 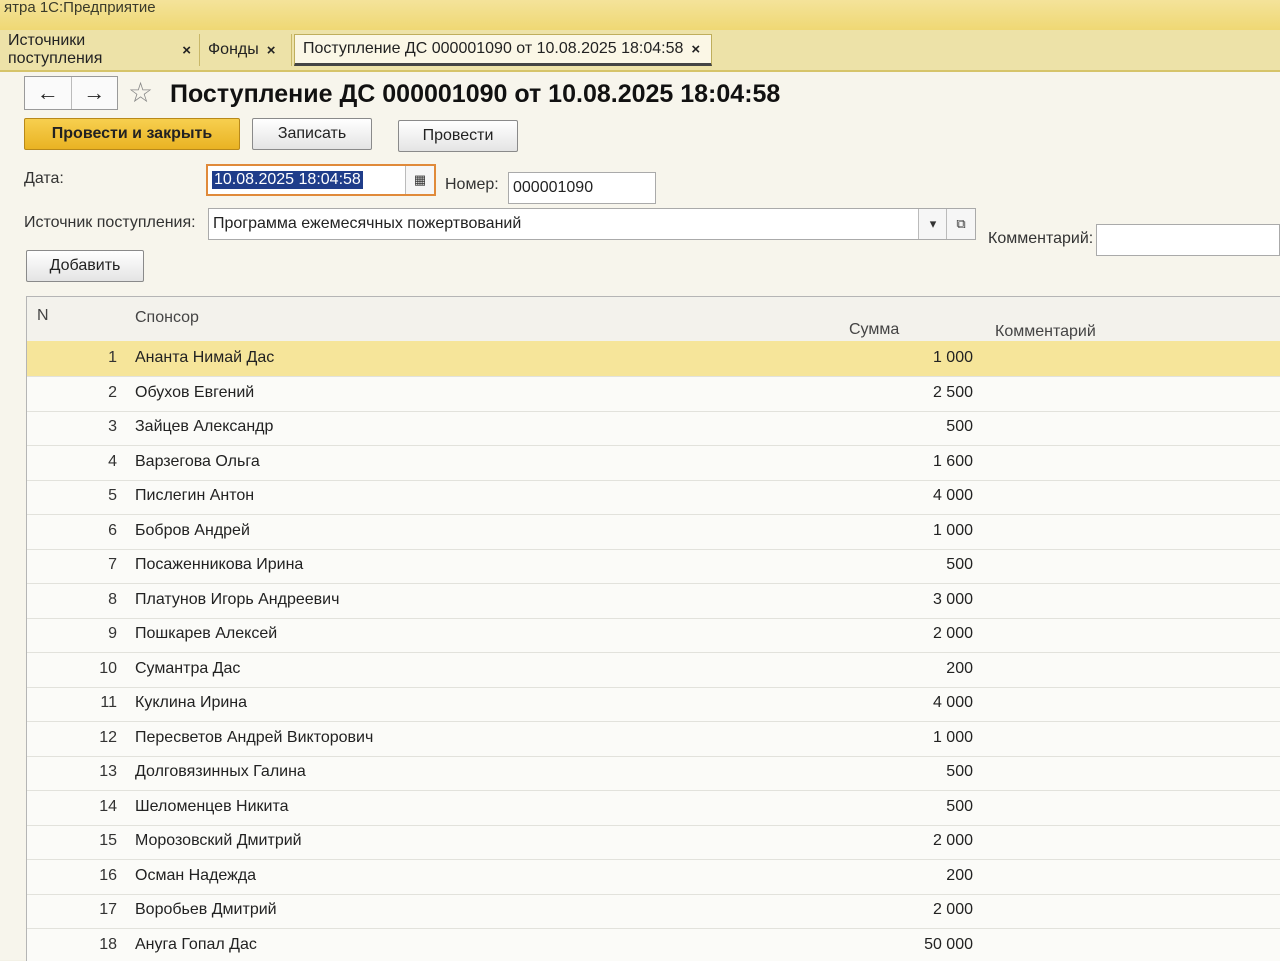 I want to click on app-title: ятра 1С:Предприятие, so click(x=640, y=15).